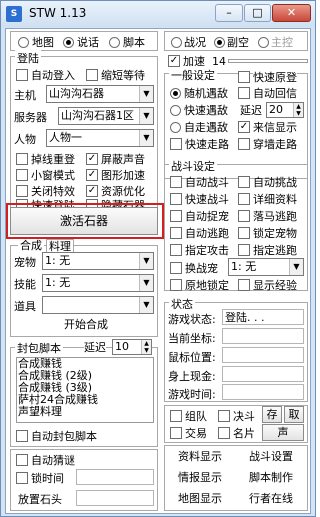  Describe the element at coordinates (85, 390) in the screenshot. I see `packet-script-list: 合成赚钱 合成赚钱 (2级) 合成赚钱 (3级) 萨村24合成赚钱 声望料理` at that location.